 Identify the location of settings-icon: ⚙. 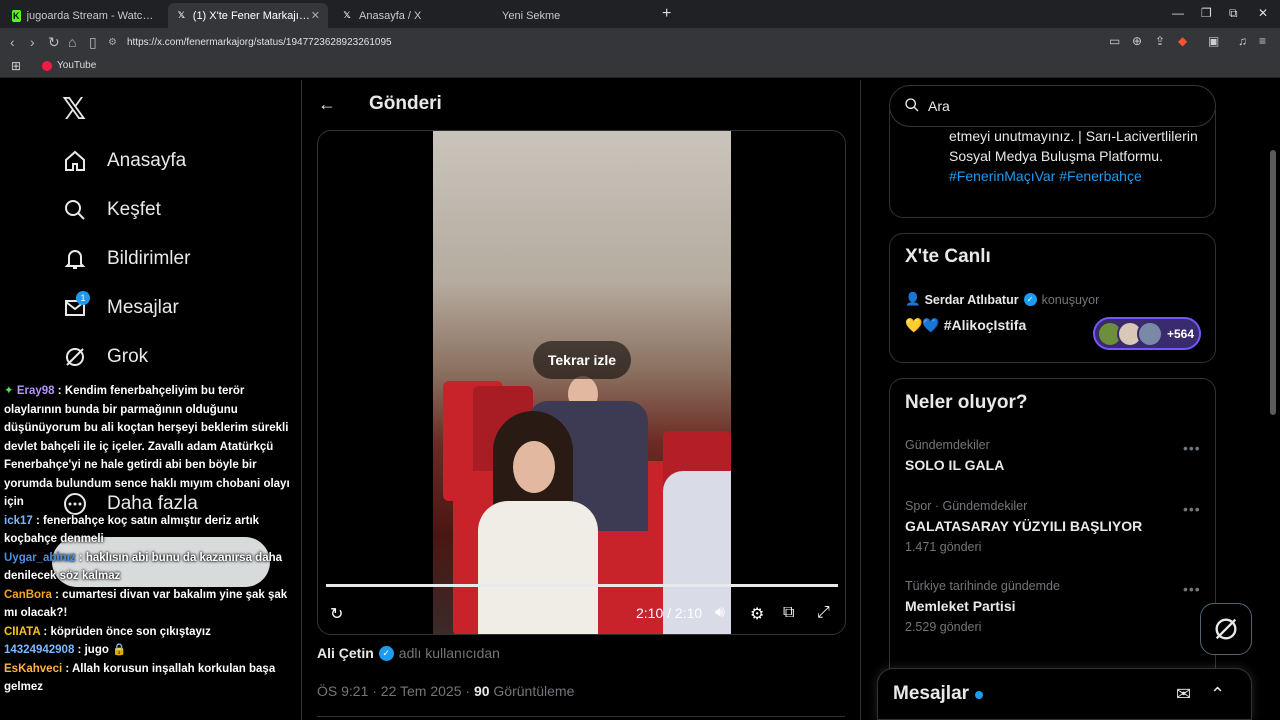
(757, 614).